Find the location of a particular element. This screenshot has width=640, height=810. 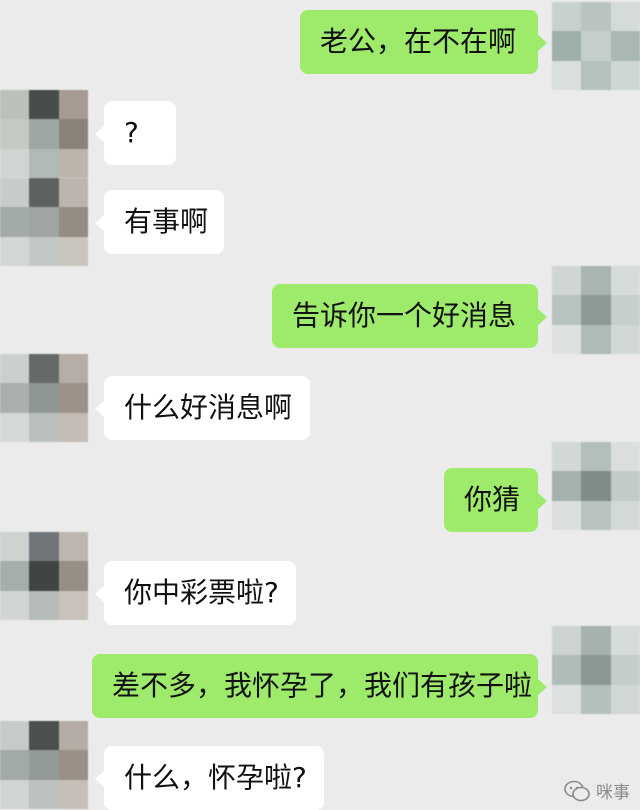

wechat-official-account-icon is located at coordinates (577, 791).